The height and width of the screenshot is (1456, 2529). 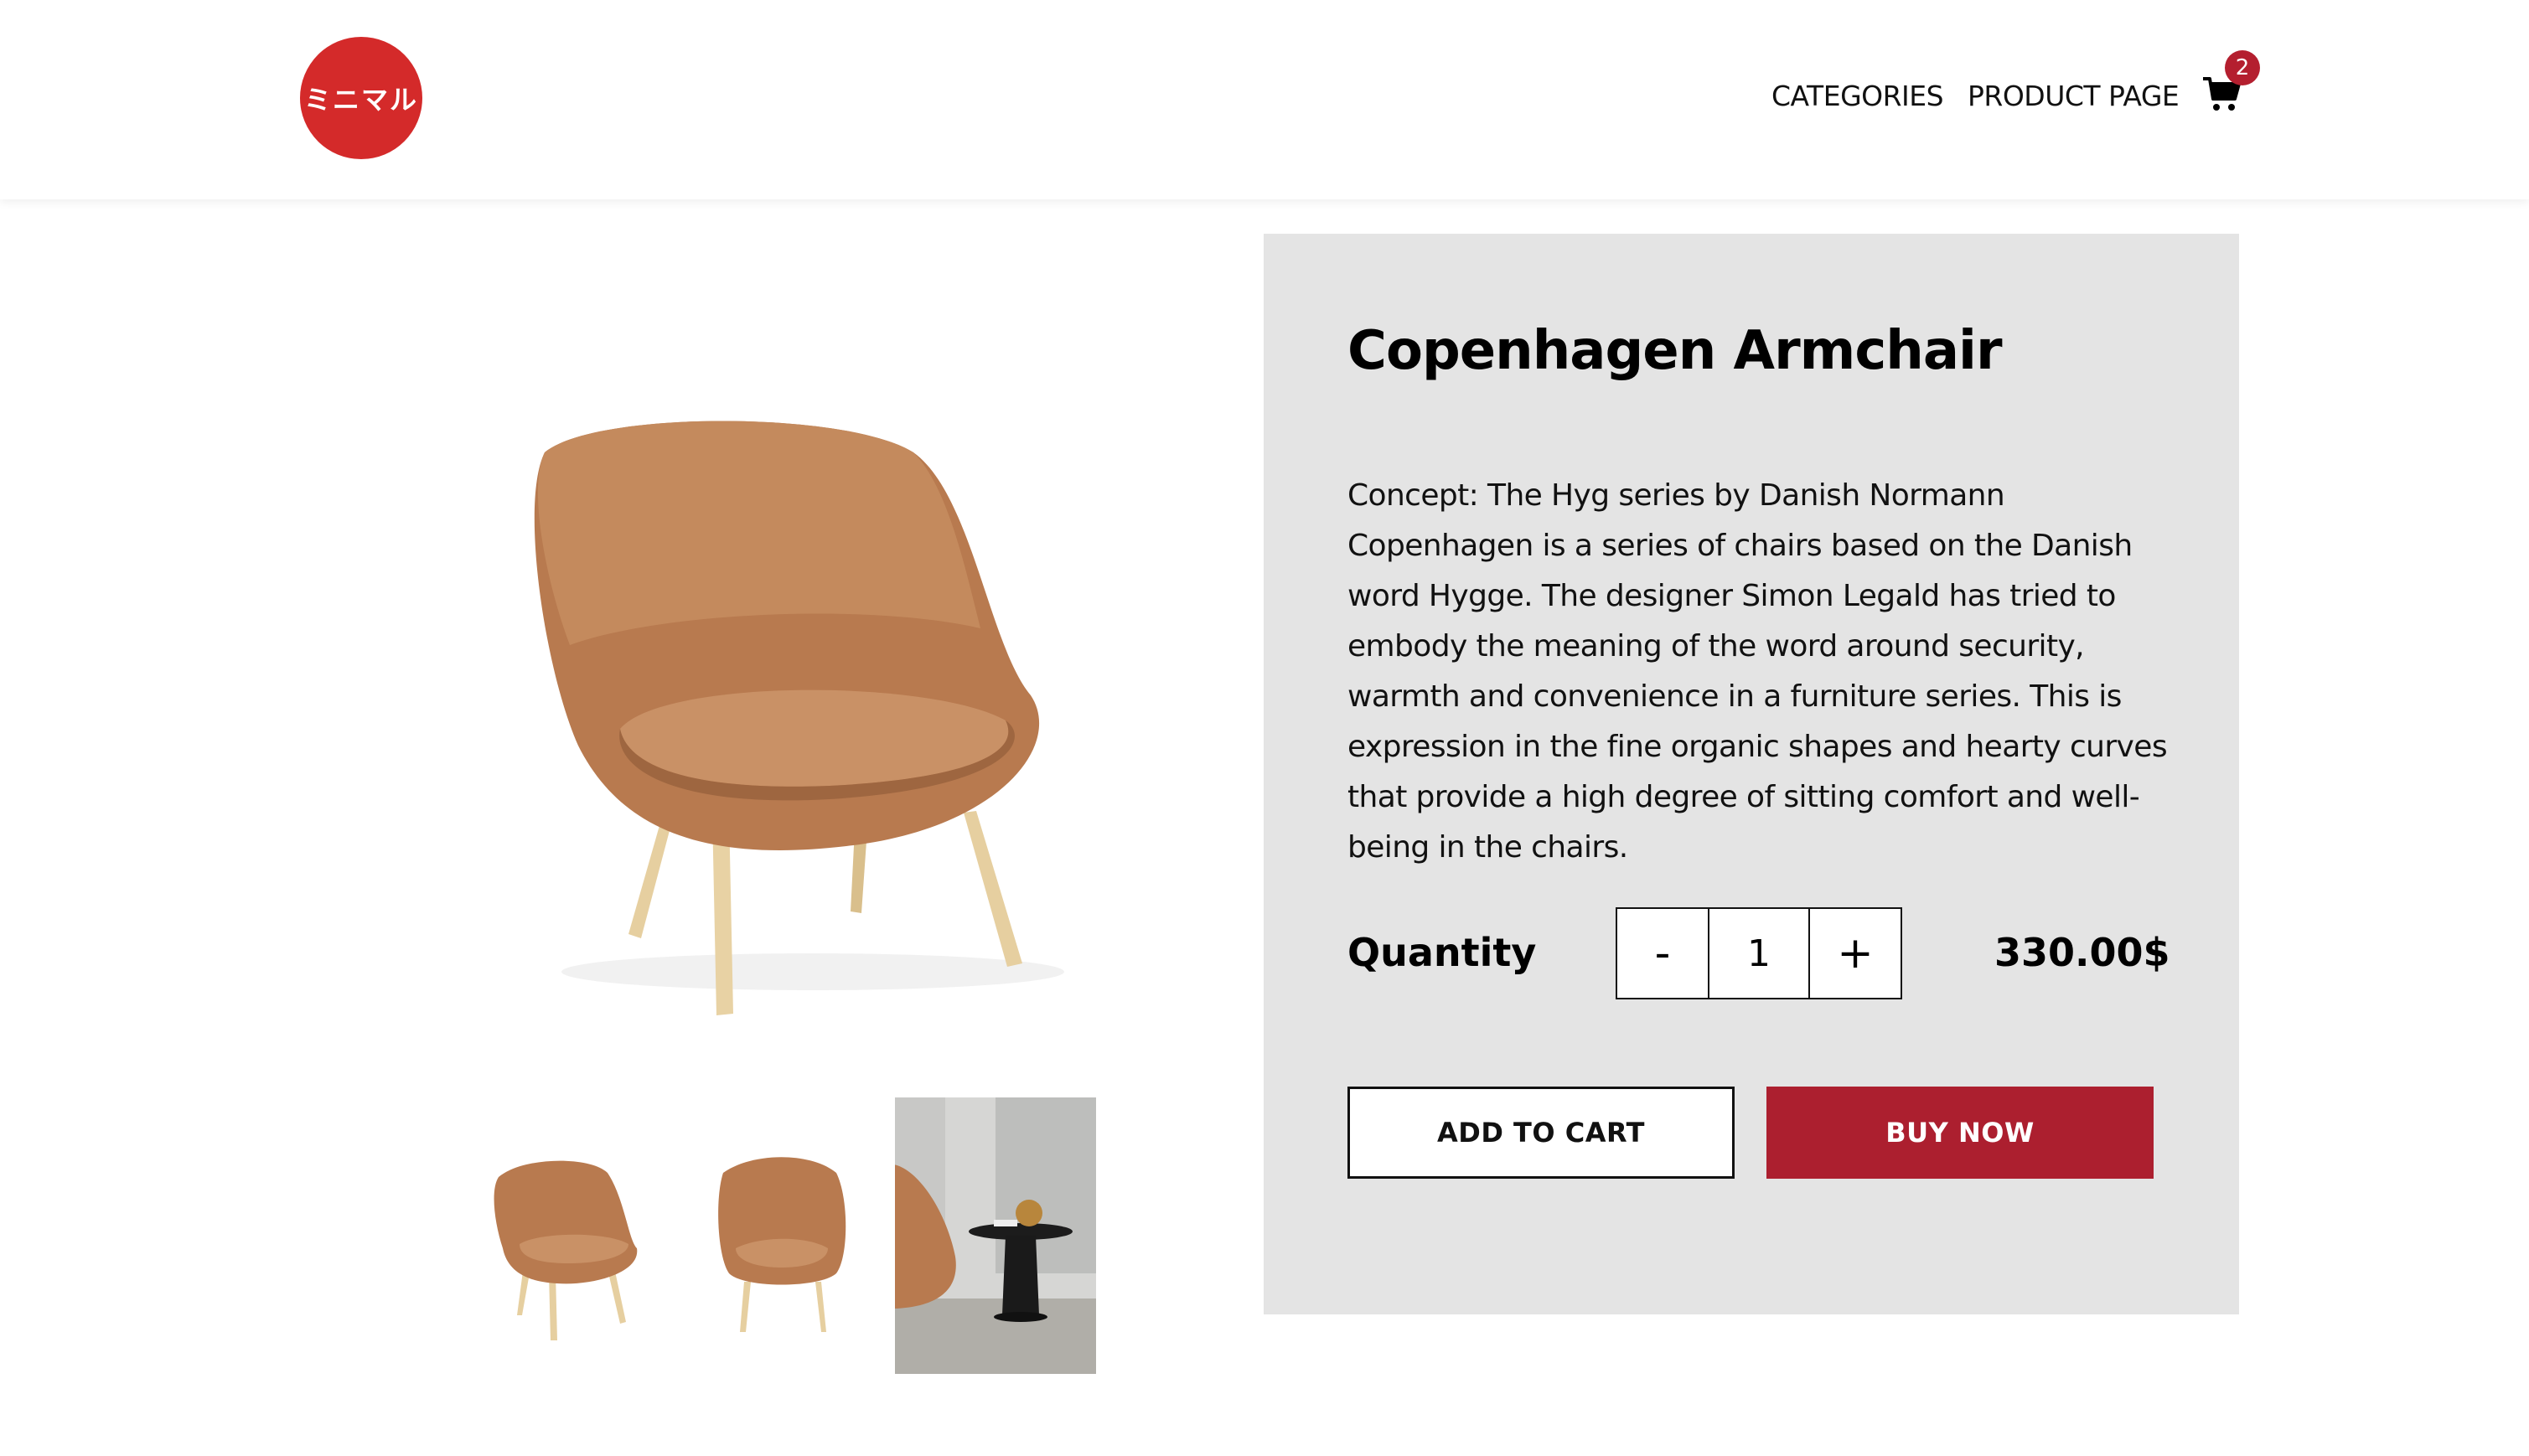 What do you see at coordinates (995, 1235) in the screenshot?
I see `product-thumbnail-room` at bounding box center [995, 1235].